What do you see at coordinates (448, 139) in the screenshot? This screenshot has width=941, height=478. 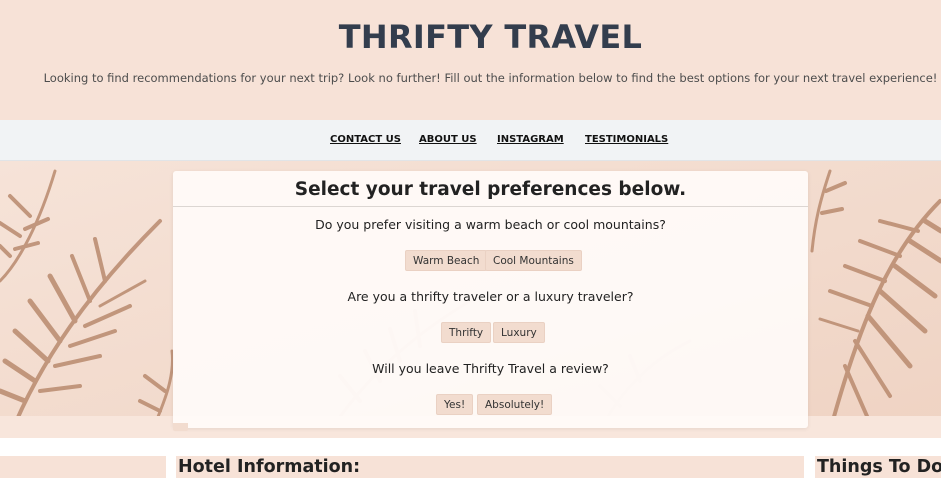 I see `nav-about-us: ABOUT US` at bounding box center [448, 139].